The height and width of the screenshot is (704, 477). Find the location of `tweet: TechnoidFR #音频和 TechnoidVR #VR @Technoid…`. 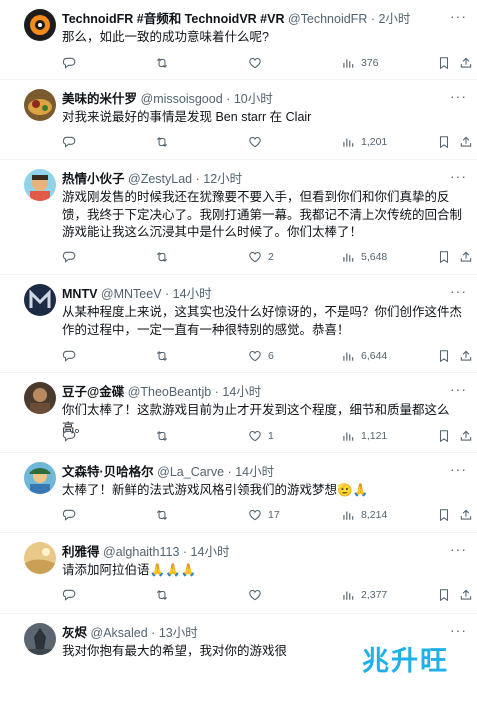

tweet: TechnoidFR #音频和 TechnoidVR #VR @Technoid… is located at coordinates (238, 40).